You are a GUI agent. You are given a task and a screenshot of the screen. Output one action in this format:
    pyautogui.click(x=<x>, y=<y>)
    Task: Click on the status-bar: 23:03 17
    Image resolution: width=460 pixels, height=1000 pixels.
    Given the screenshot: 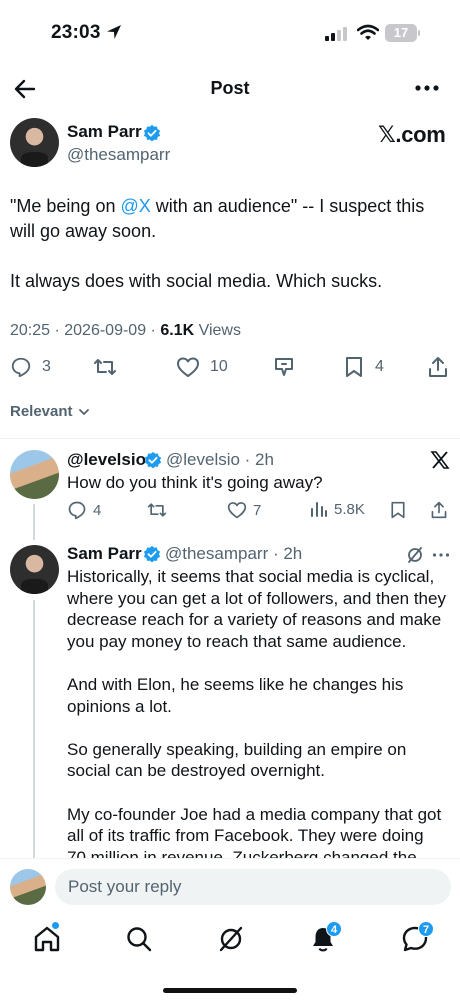 What is the action you would take?
    pyautogui.click(x=230, y=32)
    